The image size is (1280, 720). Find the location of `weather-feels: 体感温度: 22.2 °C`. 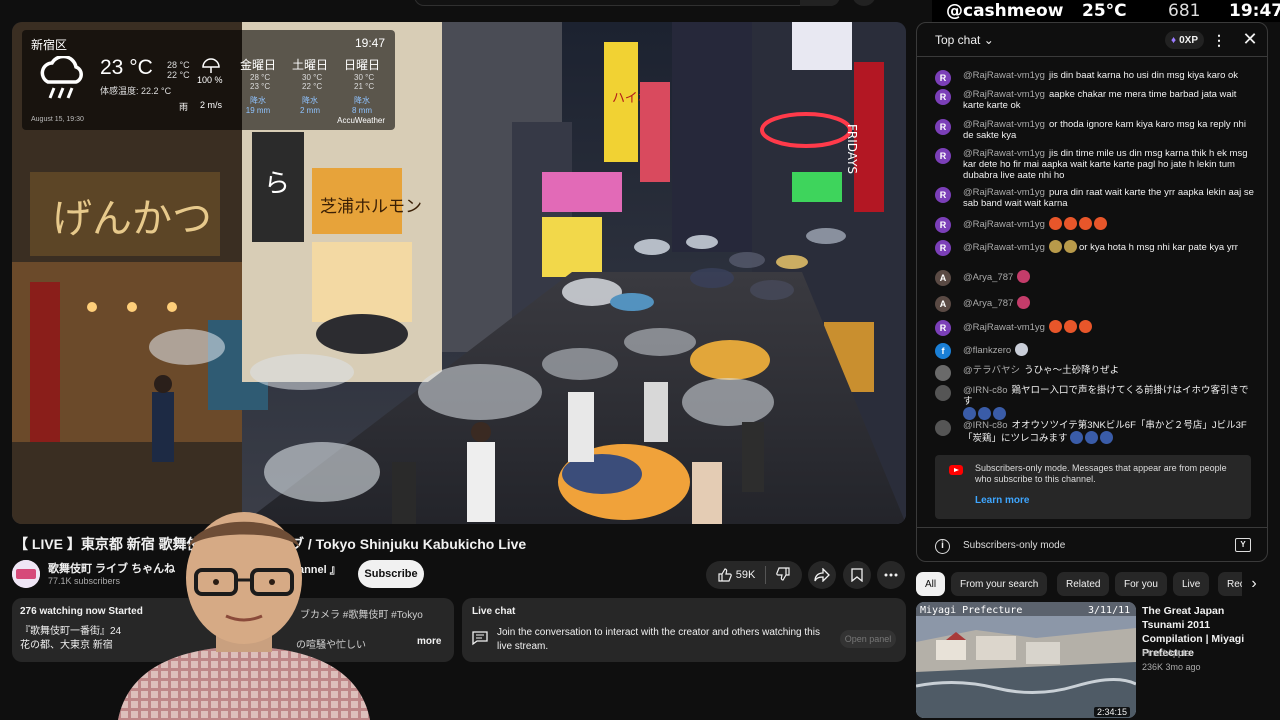

weather-feels: 体感温度: 22.2 °C is located at coordinates (136, 91).